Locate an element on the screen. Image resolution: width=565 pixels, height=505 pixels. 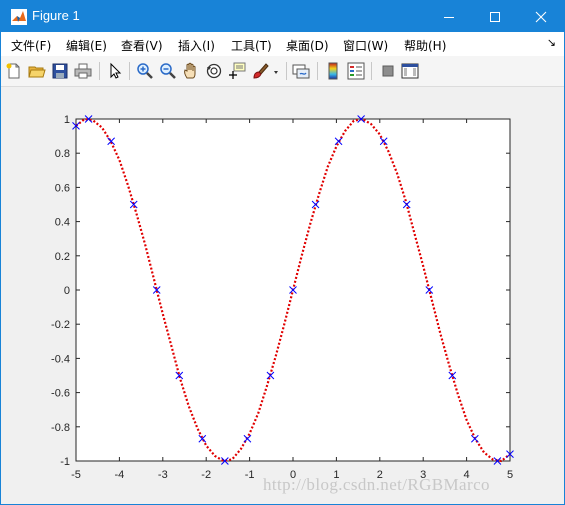
y-tick-label: -0.6 is located at coordinates (60, 394).